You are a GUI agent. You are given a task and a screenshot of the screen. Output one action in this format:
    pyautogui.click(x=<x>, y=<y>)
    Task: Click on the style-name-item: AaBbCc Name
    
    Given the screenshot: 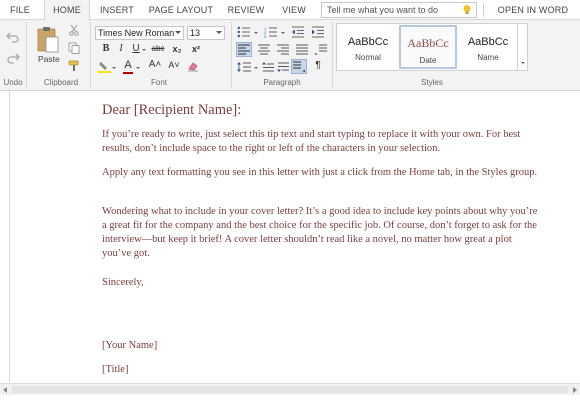 What is the action you would take?
    pyautogui.click(x=488, y=47)
    